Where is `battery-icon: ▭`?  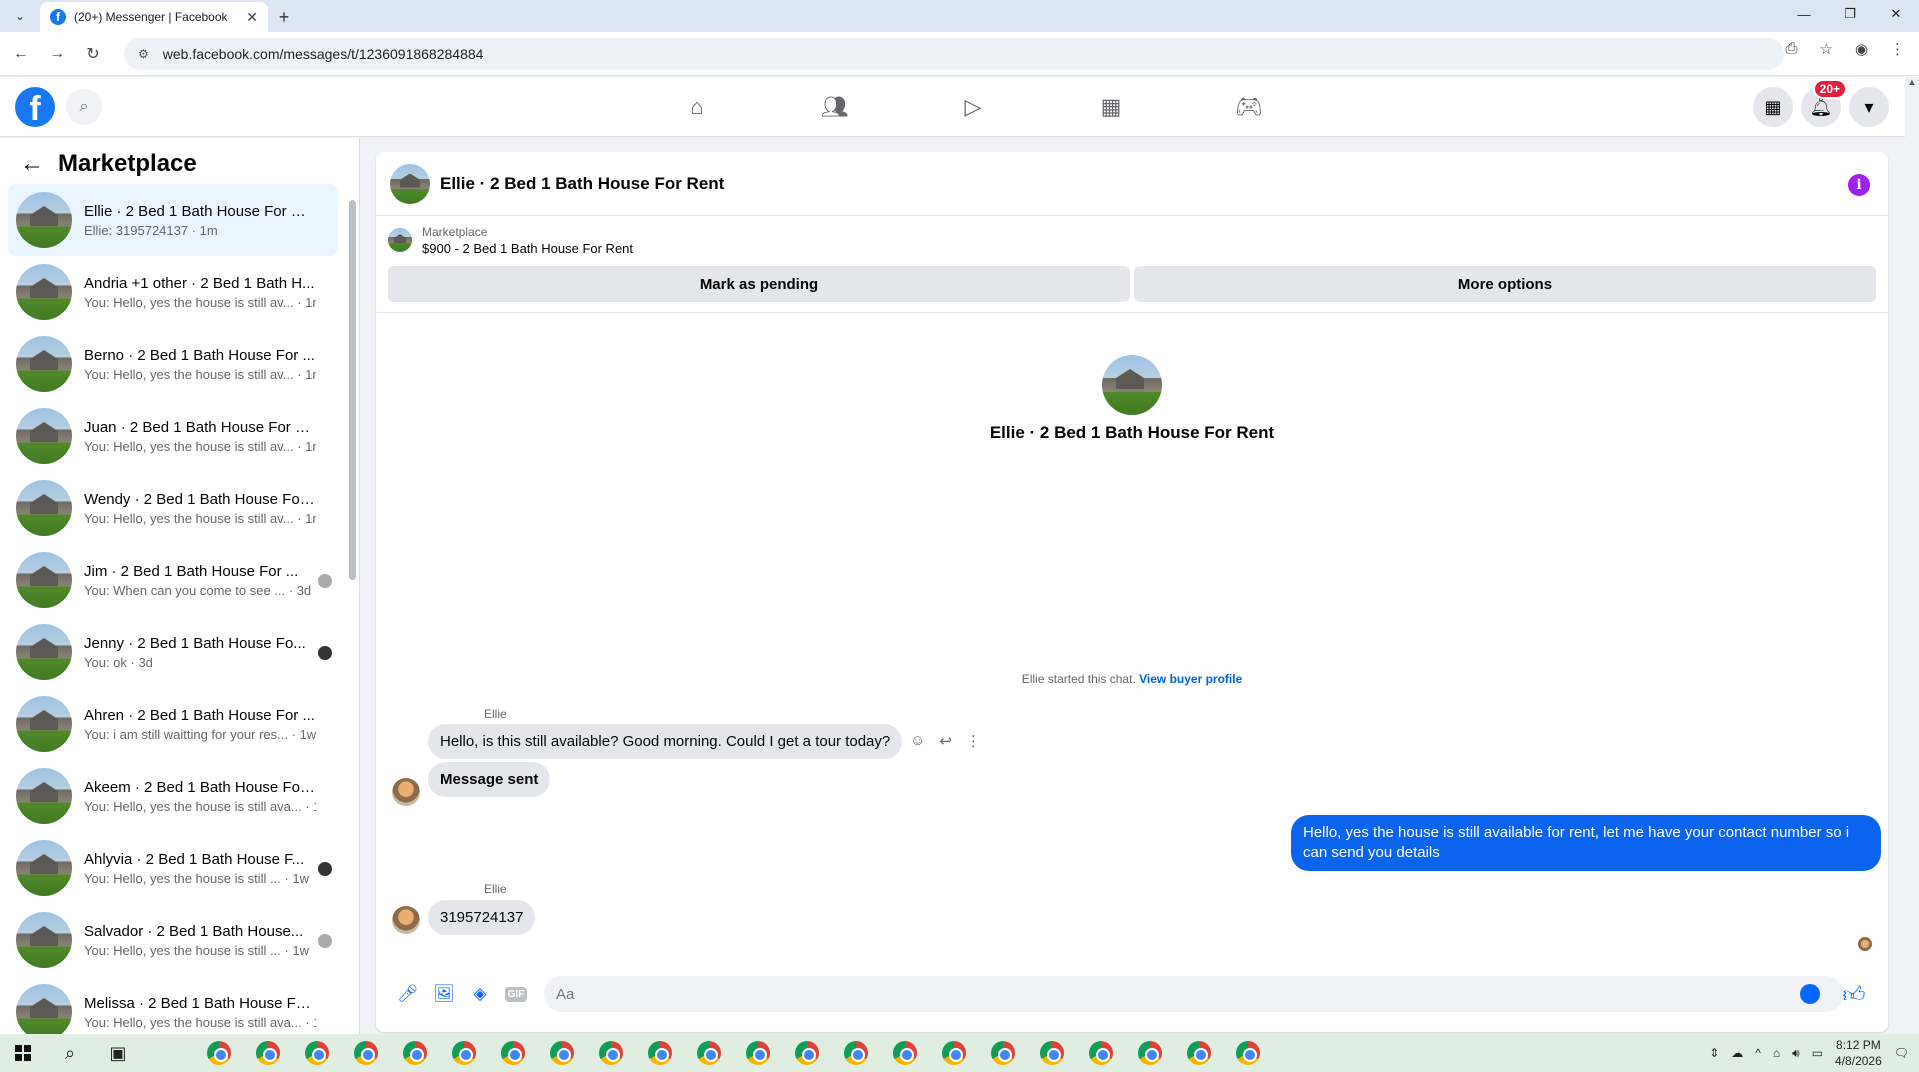
battery-icon: ▭ is located at coordinates (1817, 1053).